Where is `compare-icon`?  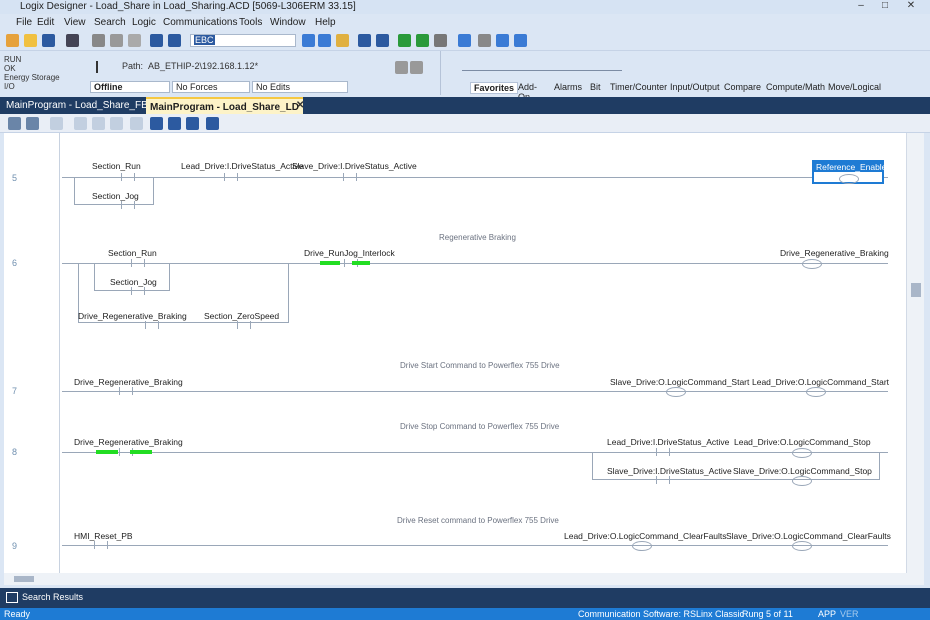 compare-icon is located at coordinates (502, 40).